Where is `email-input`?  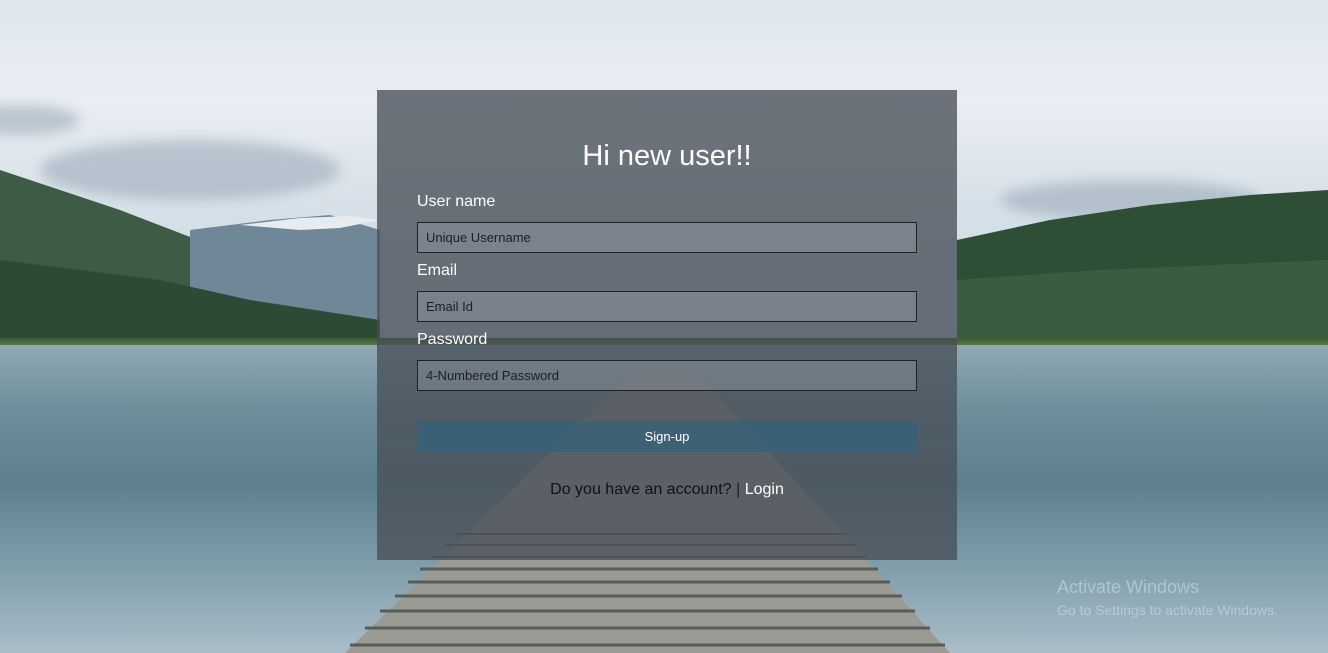
email-input is located at coordinates (667, 306).